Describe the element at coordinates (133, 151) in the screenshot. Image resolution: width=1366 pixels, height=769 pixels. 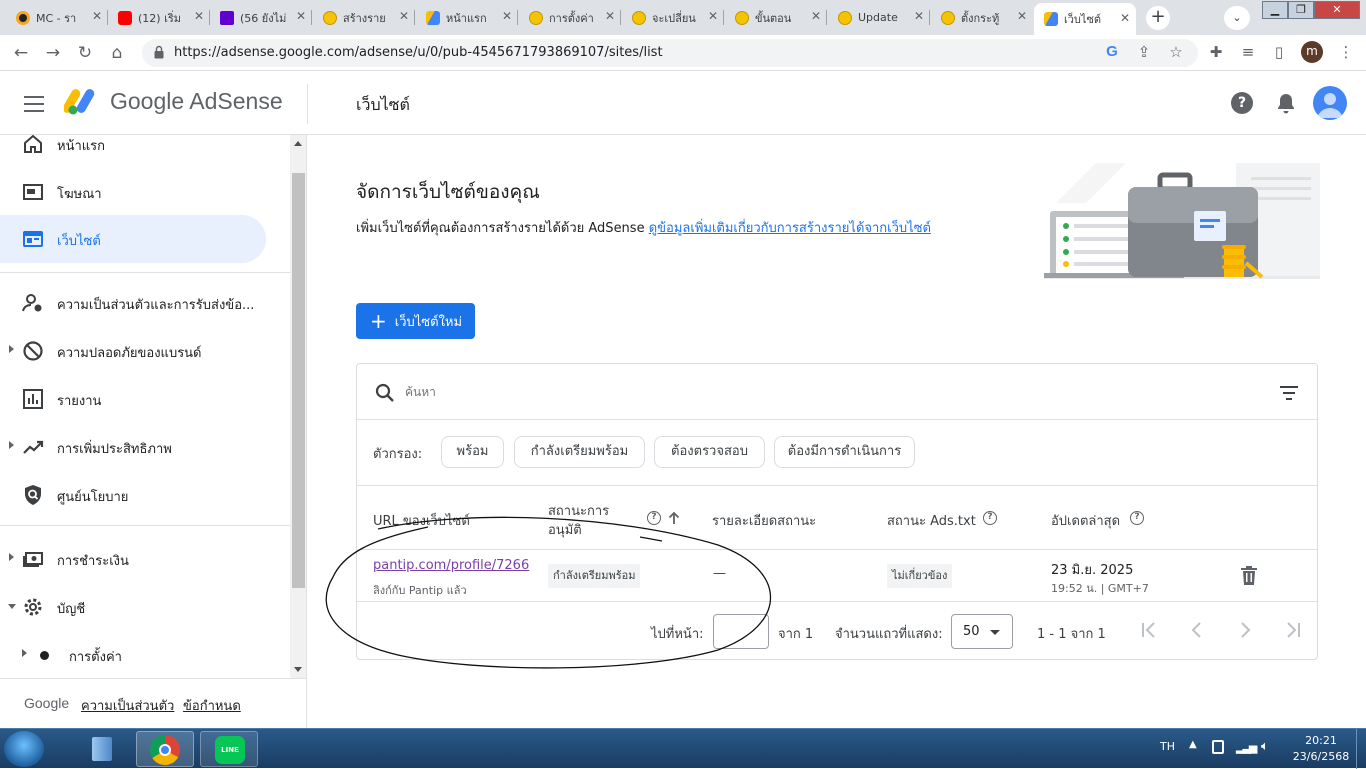
I see `sidebar-item-home: หน้าแรก` at that location.